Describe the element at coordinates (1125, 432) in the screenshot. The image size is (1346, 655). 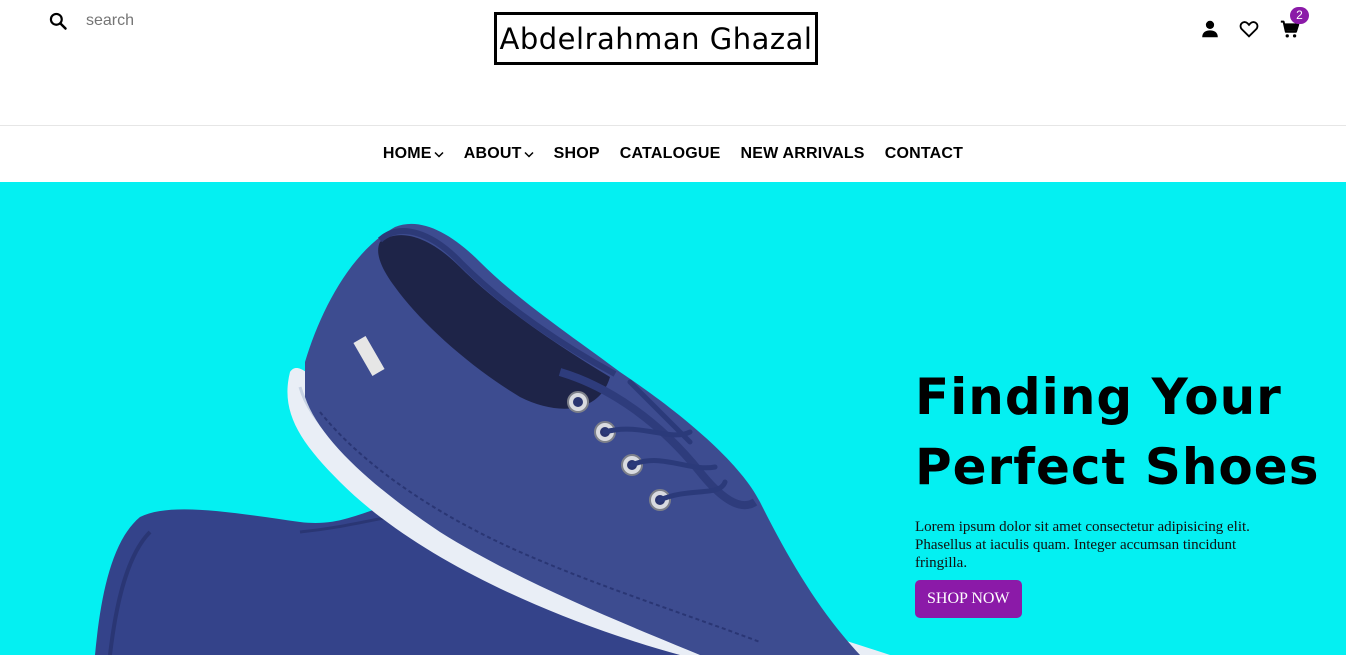
I see `hero-title: Finding Your Perfect Shoes` at that location.